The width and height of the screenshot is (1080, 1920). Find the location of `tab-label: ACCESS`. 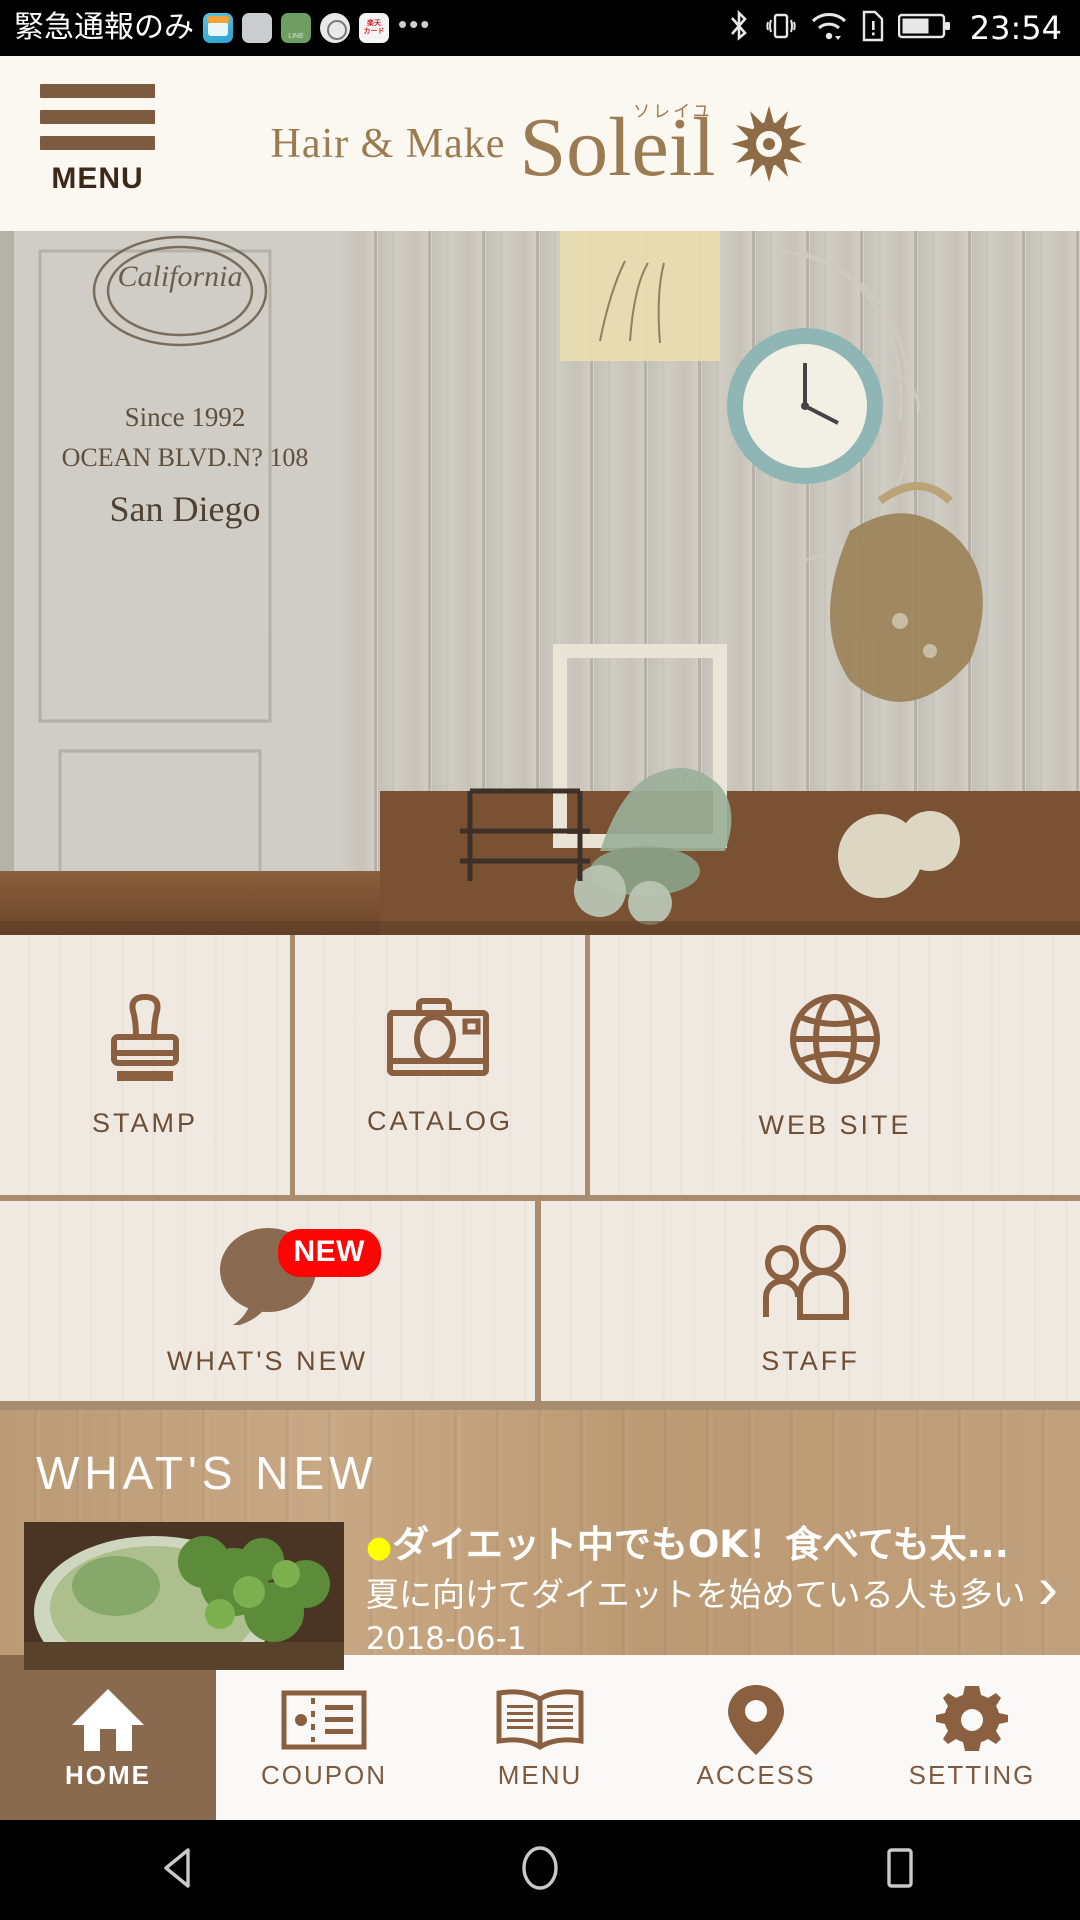

tab-label: ACCESS is located at coordinates (756, 1775).